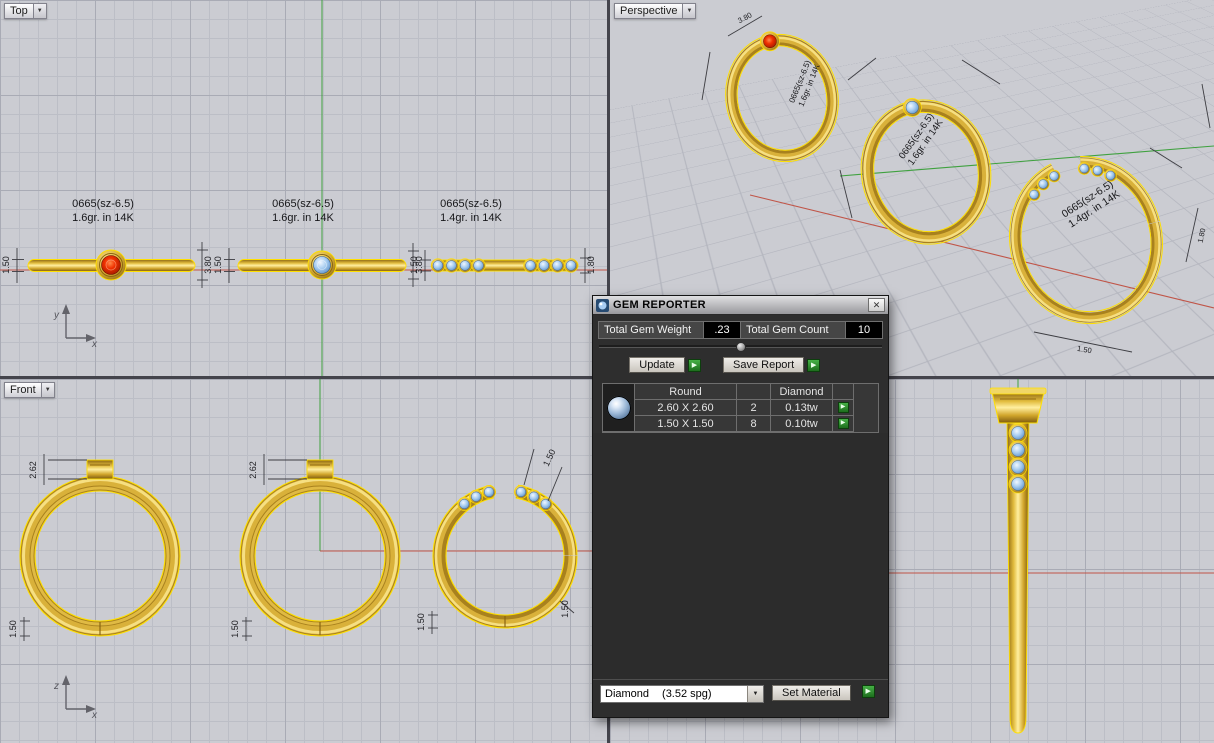 The image size is (1214, 743). What do you see at coordinates (921, 139) in the screenshot?
I see `ring-2-annotation: 0665(sz-6.5) 1.6gr. in 14K` at bounding box center [921, 139].